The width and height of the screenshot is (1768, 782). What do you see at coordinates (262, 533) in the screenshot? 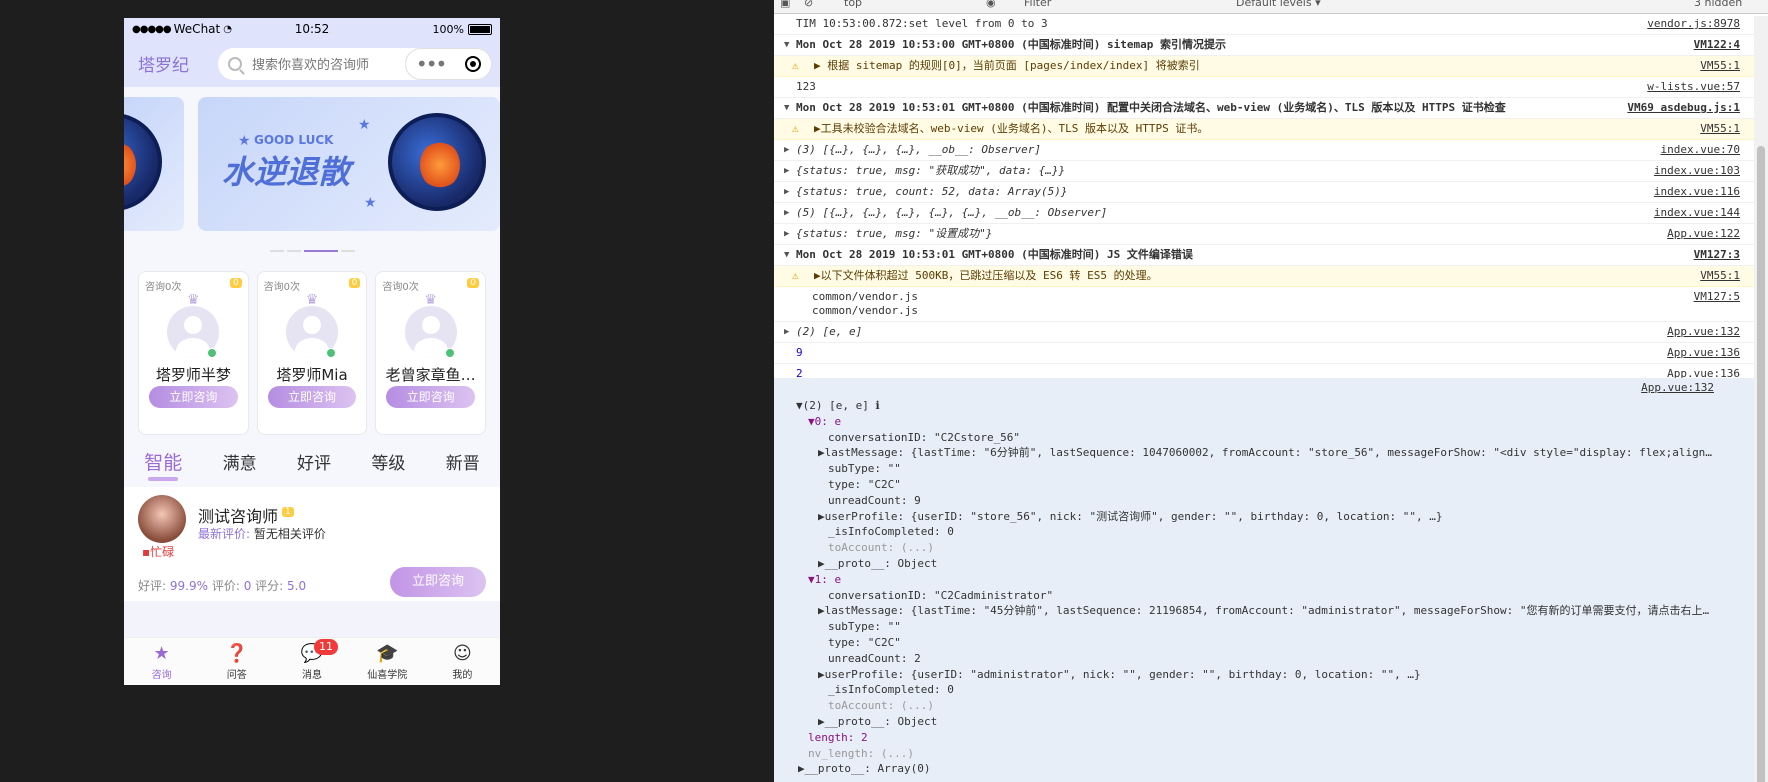
I see `latest-review: 最新评价: 暂无相关评价` at bounding box center [262, 533].